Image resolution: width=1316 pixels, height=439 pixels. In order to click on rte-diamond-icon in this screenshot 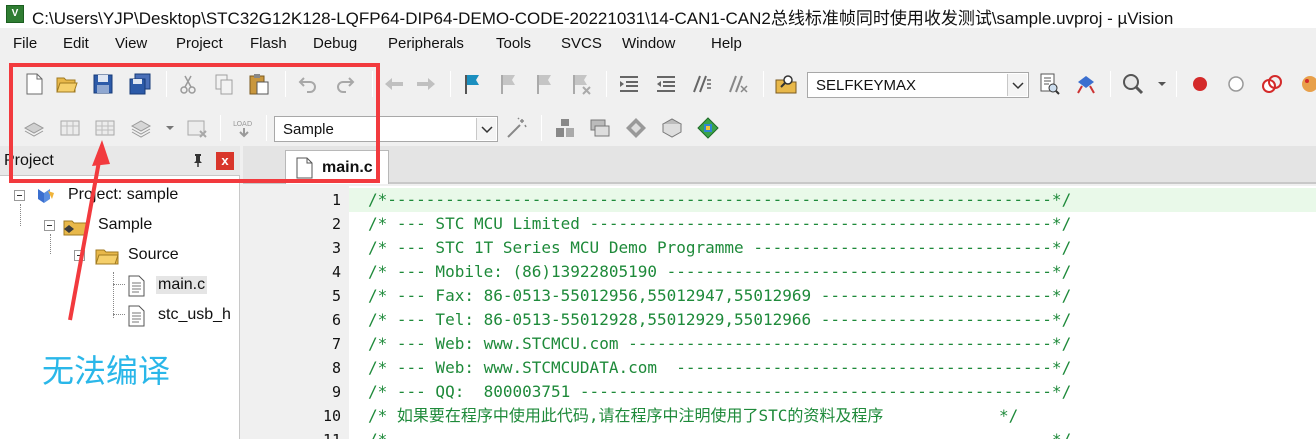, I will do `click(636, 128)`.